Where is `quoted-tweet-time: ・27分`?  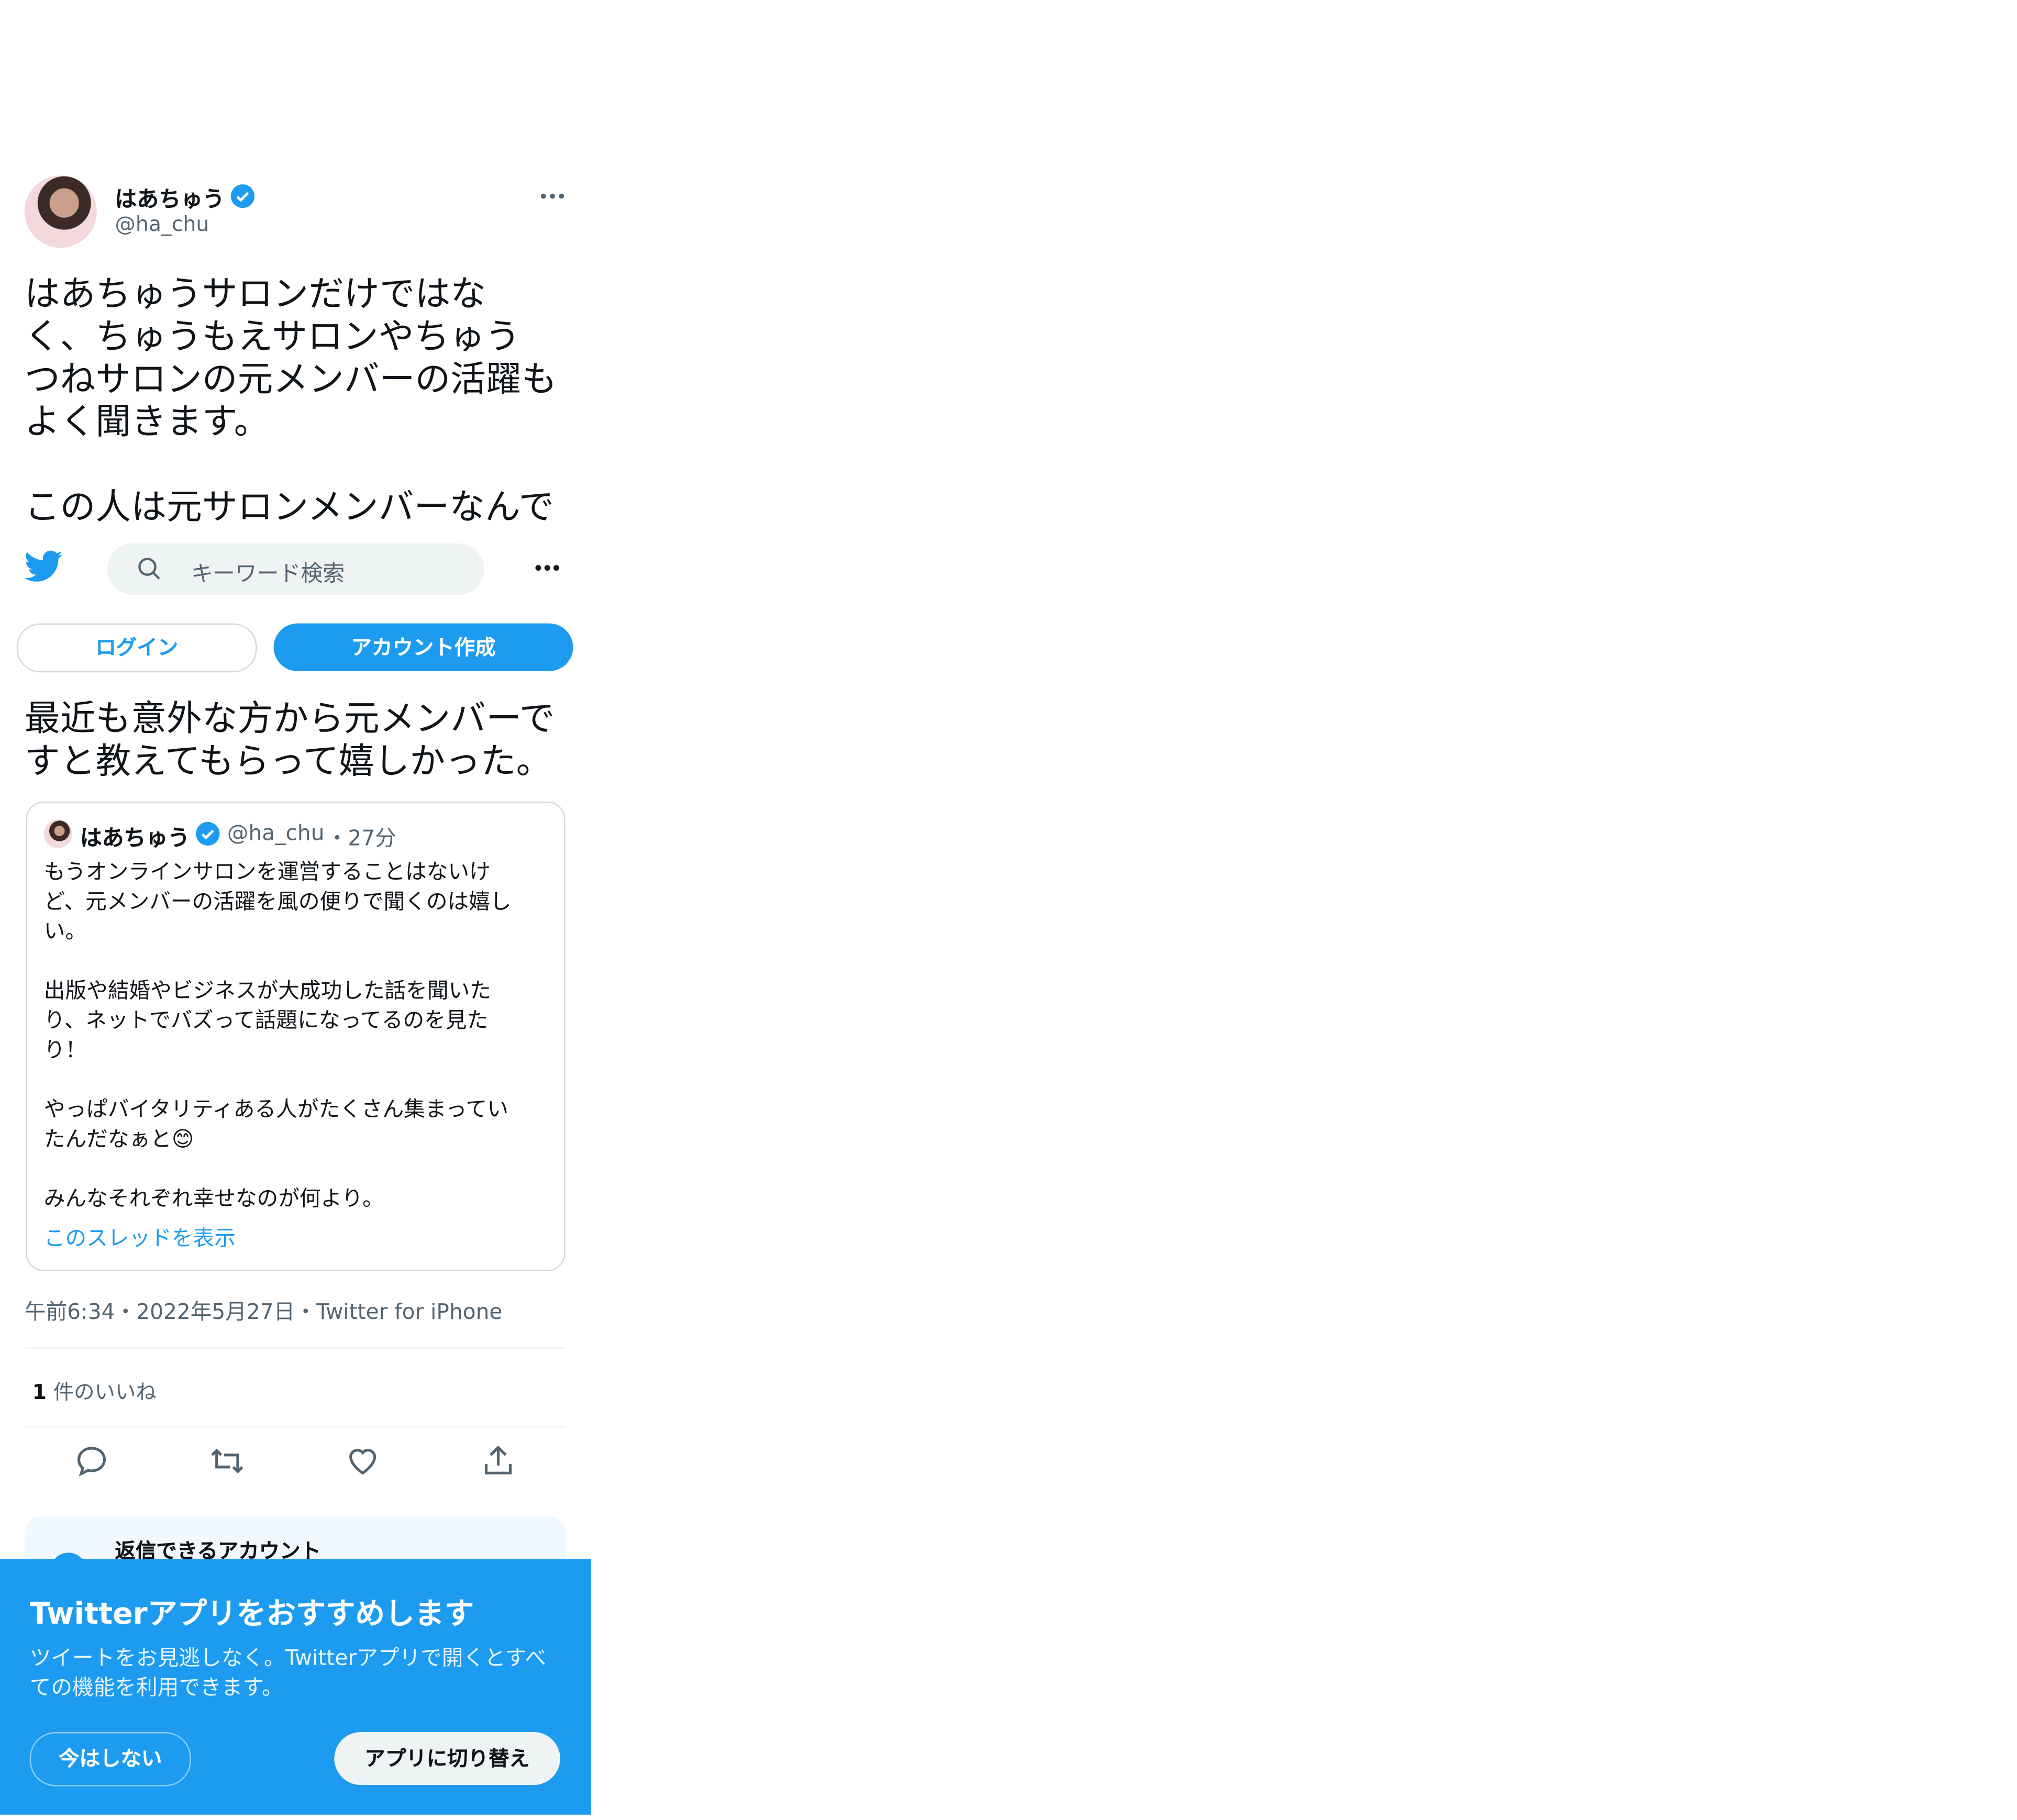 quoted-tweet-time: ・27分 is located at coordinates (361, 839).